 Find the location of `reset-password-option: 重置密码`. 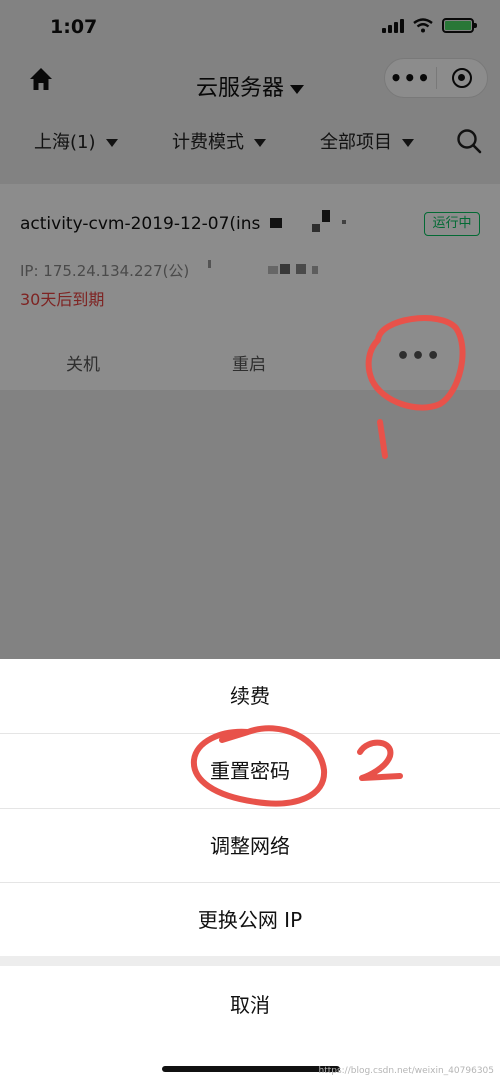

reset-password-option: 重置密码 is located at coordinates (250, 771).